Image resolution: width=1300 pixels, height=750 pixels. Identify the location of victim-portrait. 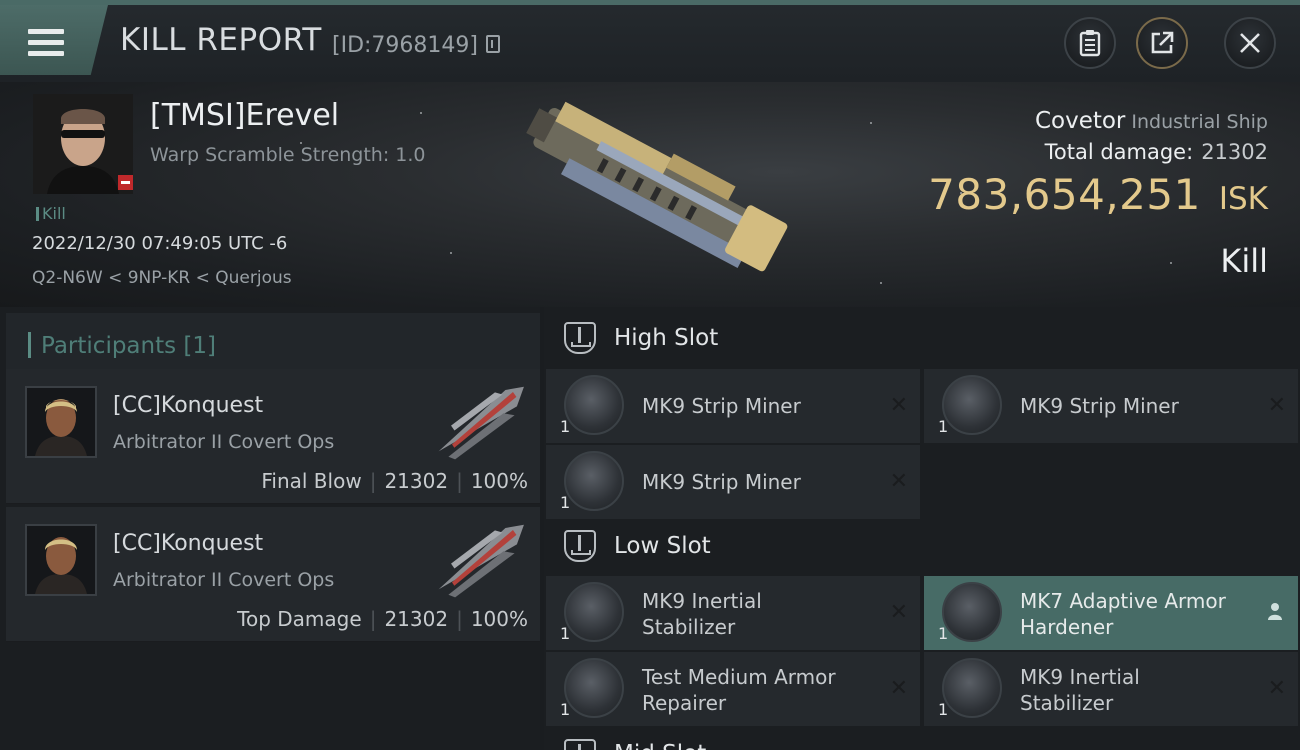
(83, 144).